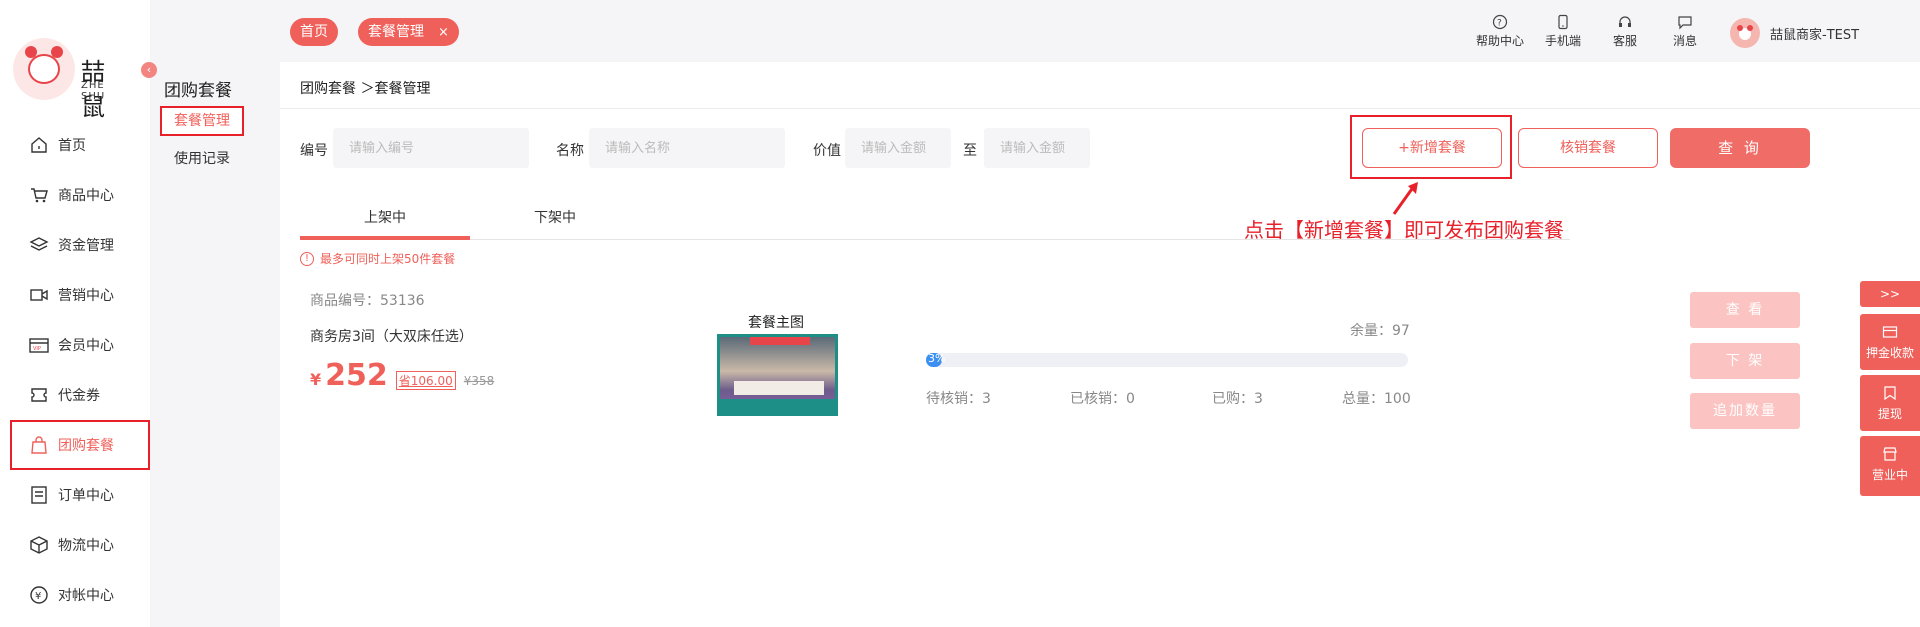 This screenshot has height=627, width=1920. Describe the element at coordinates (1376, 399) in the screenshot. I see `total-count: 总量：100` at that location.